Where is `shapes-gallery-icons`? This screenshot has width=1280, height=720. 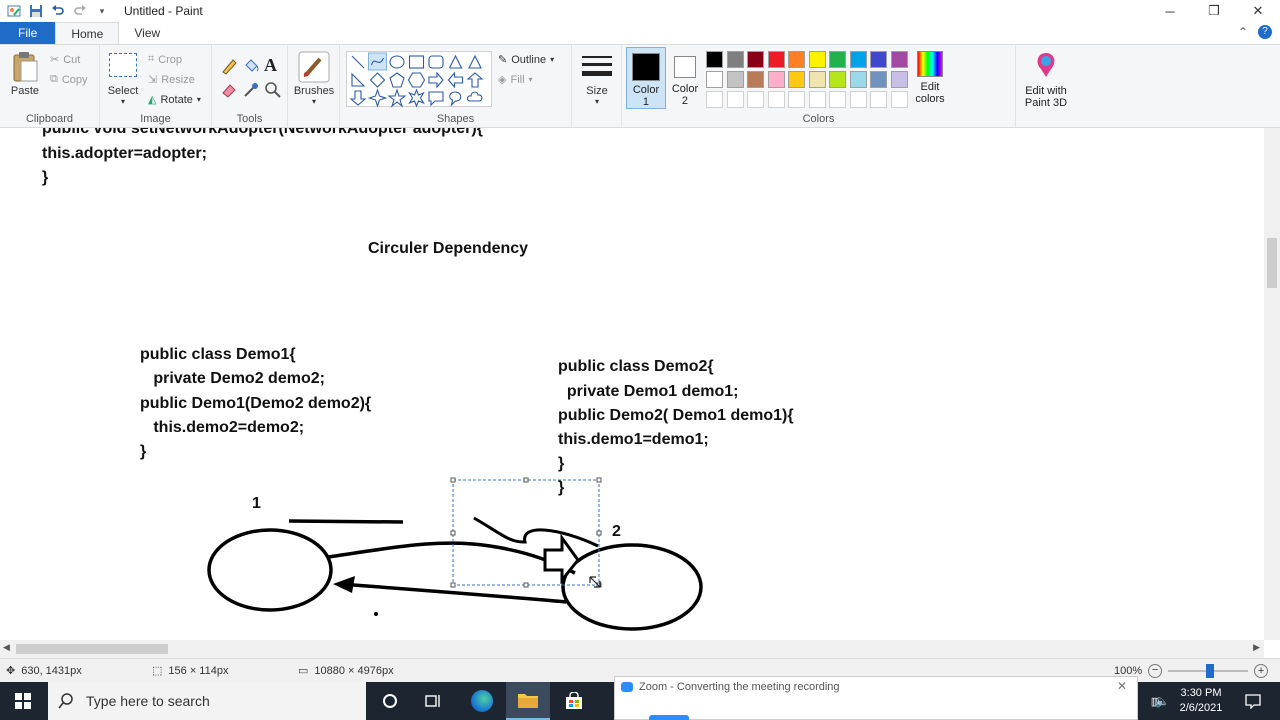 shapes-gallery-icons is located at coordinates (420, 80).